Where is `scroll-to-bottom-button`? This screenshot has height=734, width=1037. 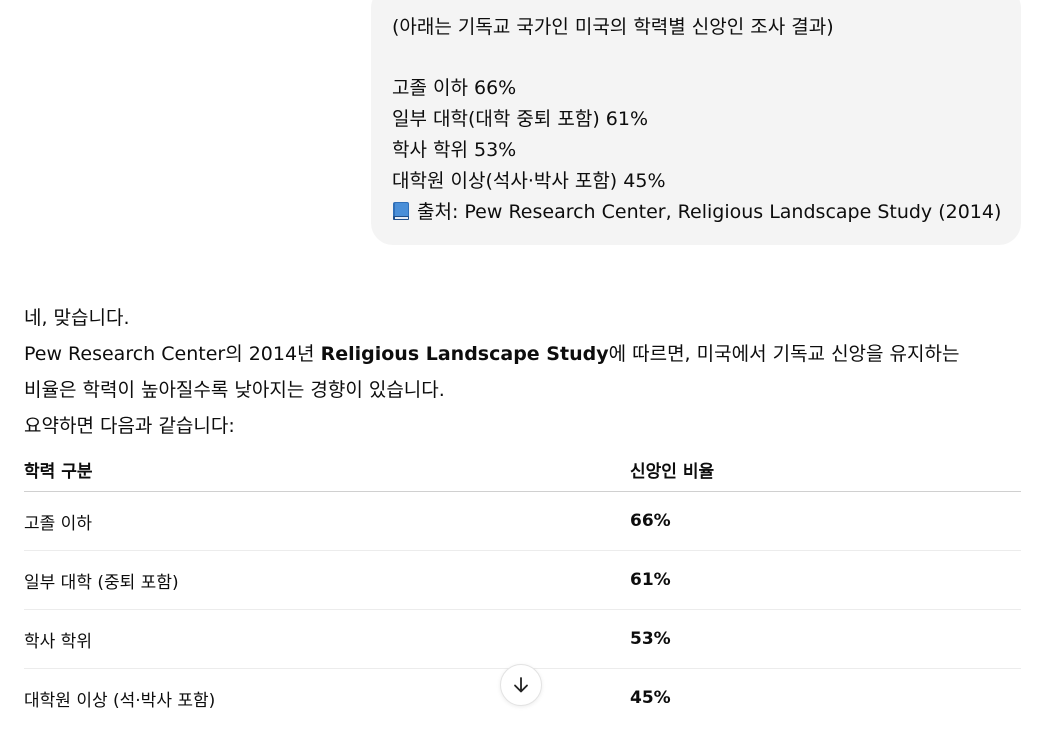 scroll-to-bottom-button is located at coordinates (521, 685).